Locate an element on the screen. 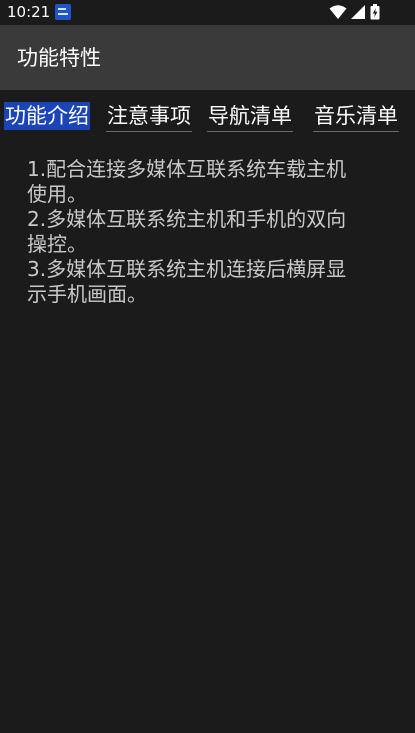 The height and width of the screenshot is (733, 415). tab-navigation-list-underline is located at coordinates (250, 131).